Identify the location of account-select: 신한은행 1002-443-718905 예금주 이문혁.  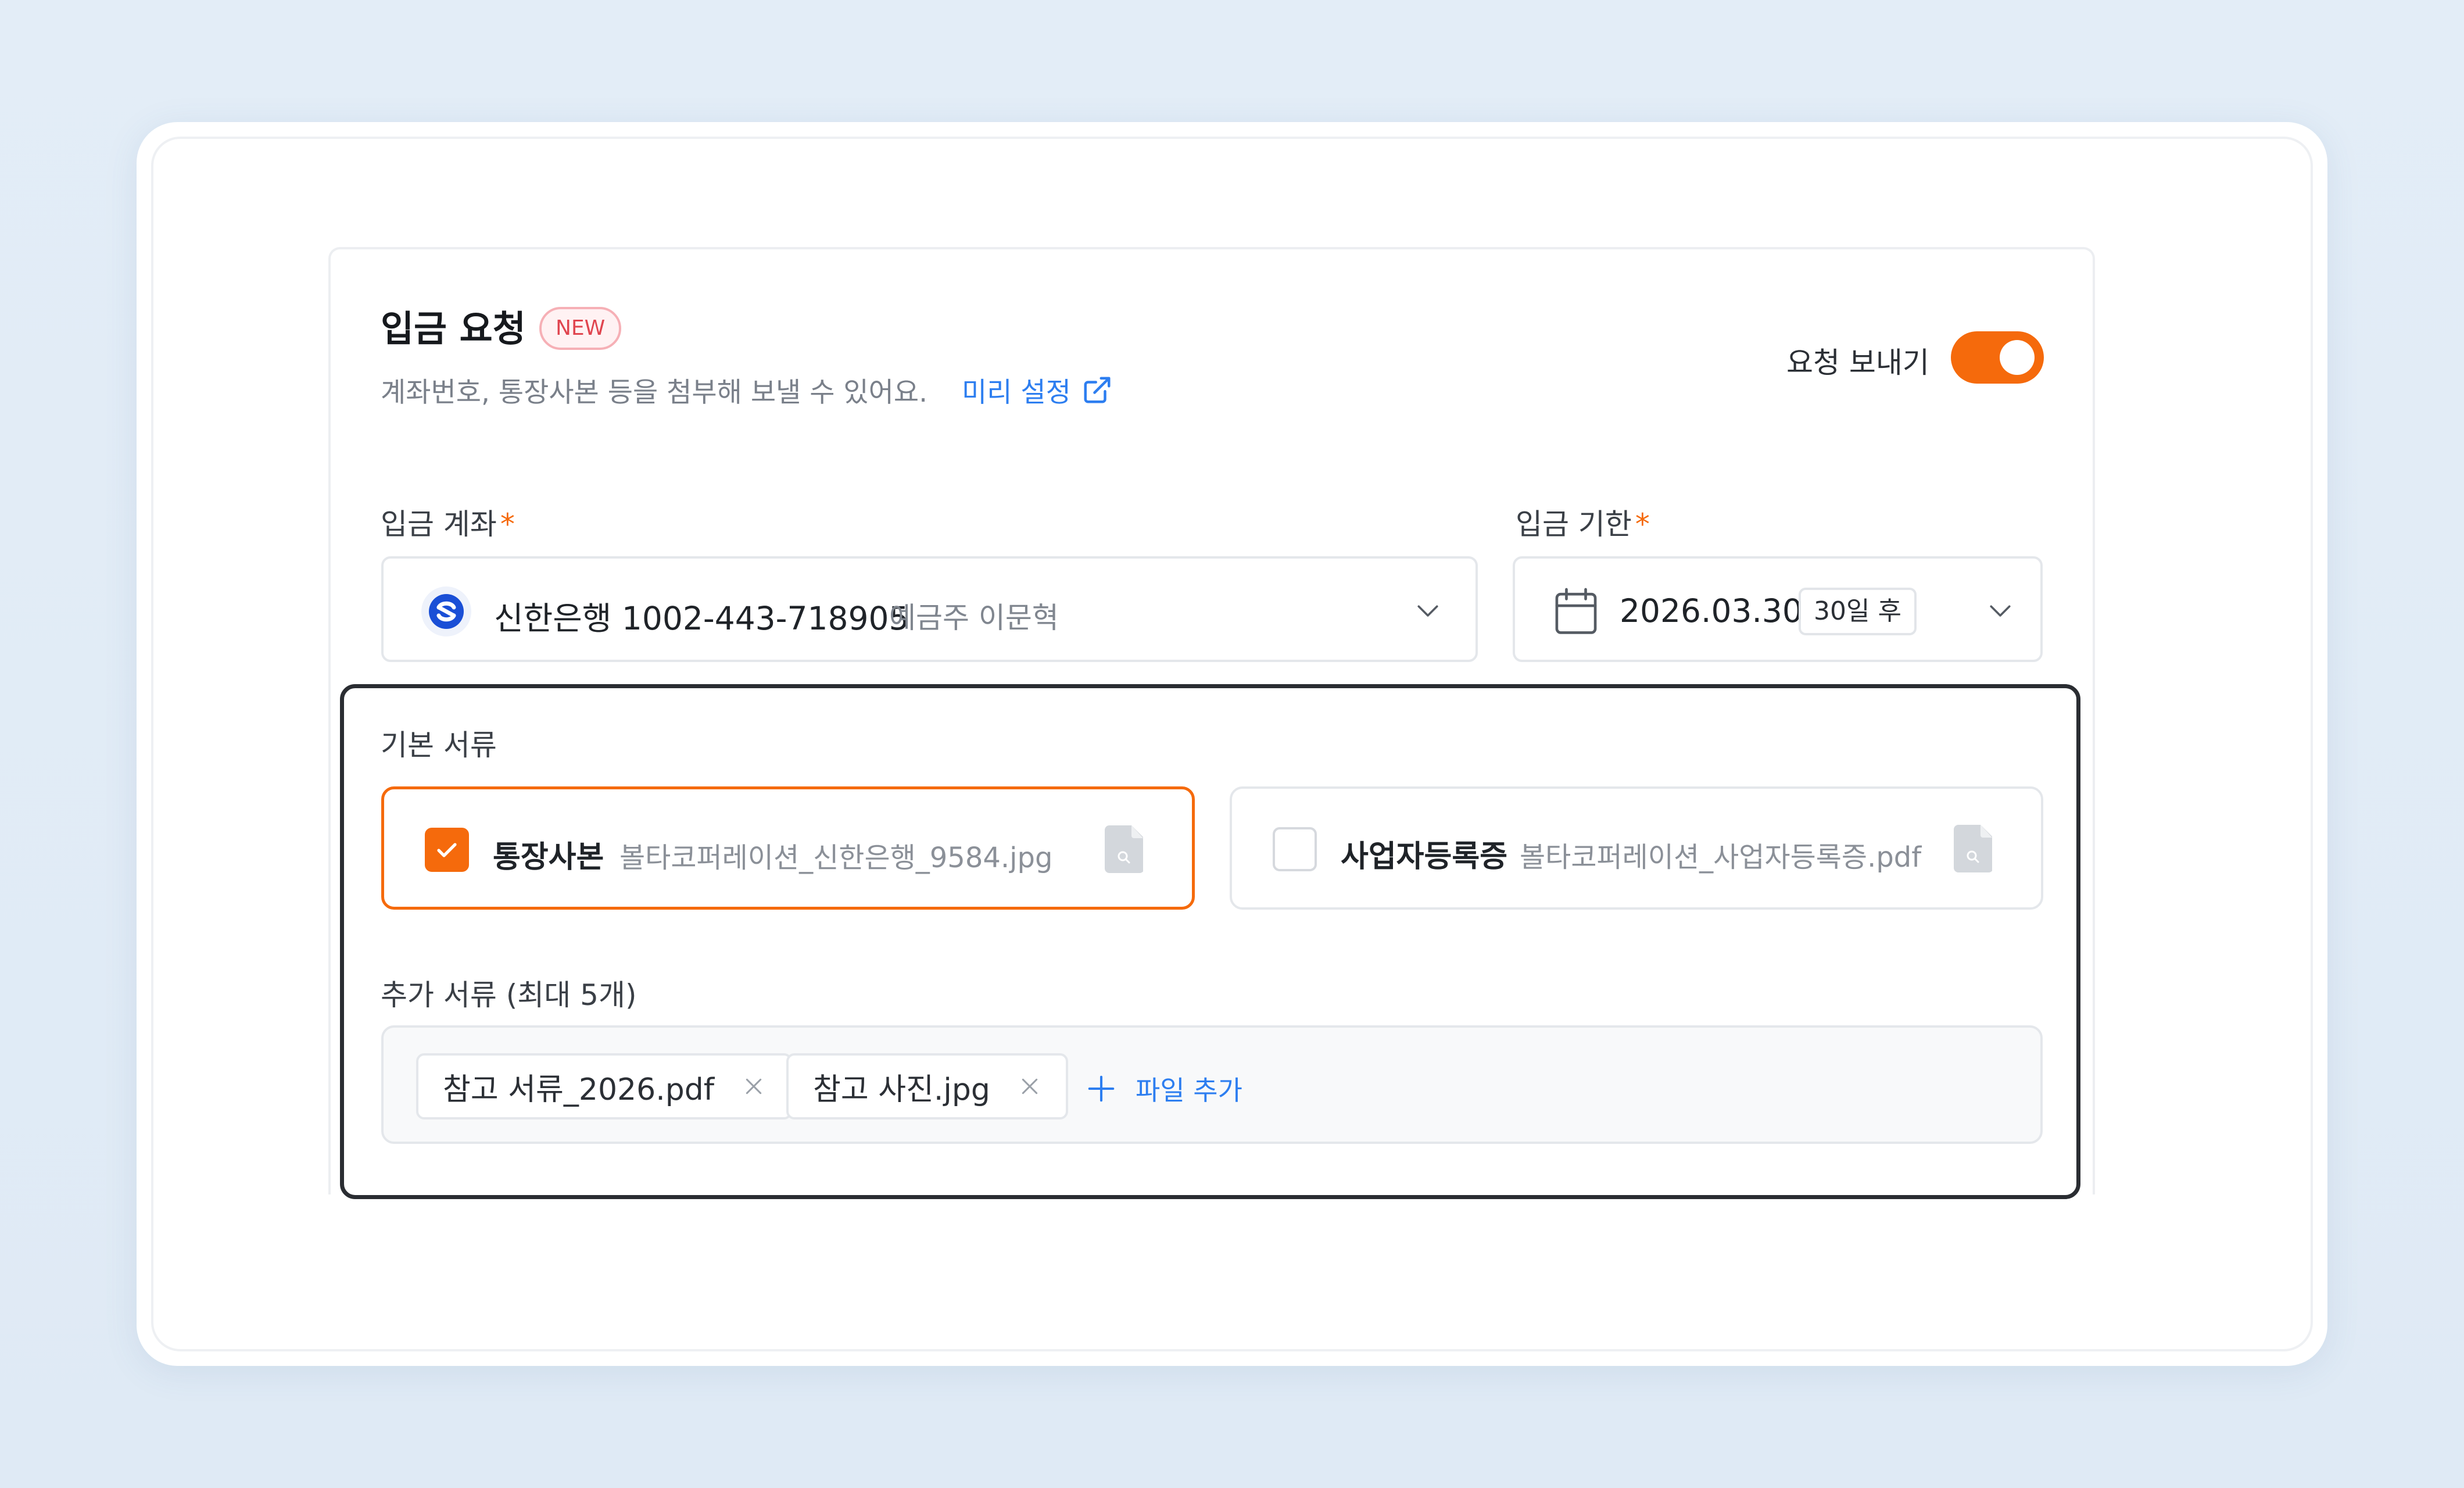
(929, 609).